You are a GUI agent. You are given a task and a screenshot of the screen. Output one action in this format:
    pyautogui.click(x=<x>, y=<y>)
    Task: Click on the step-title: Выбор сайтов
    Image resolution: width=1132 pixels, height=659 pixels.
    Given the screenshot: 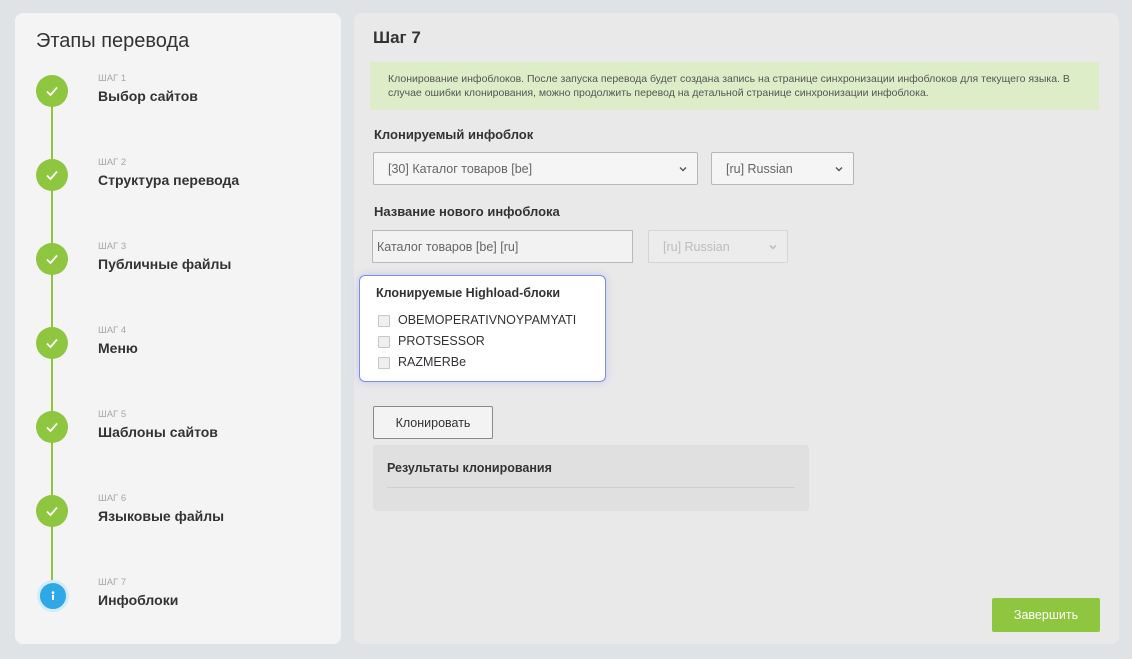 What is the action you would take?
    pyautogui.click(x=148, y=96)
    